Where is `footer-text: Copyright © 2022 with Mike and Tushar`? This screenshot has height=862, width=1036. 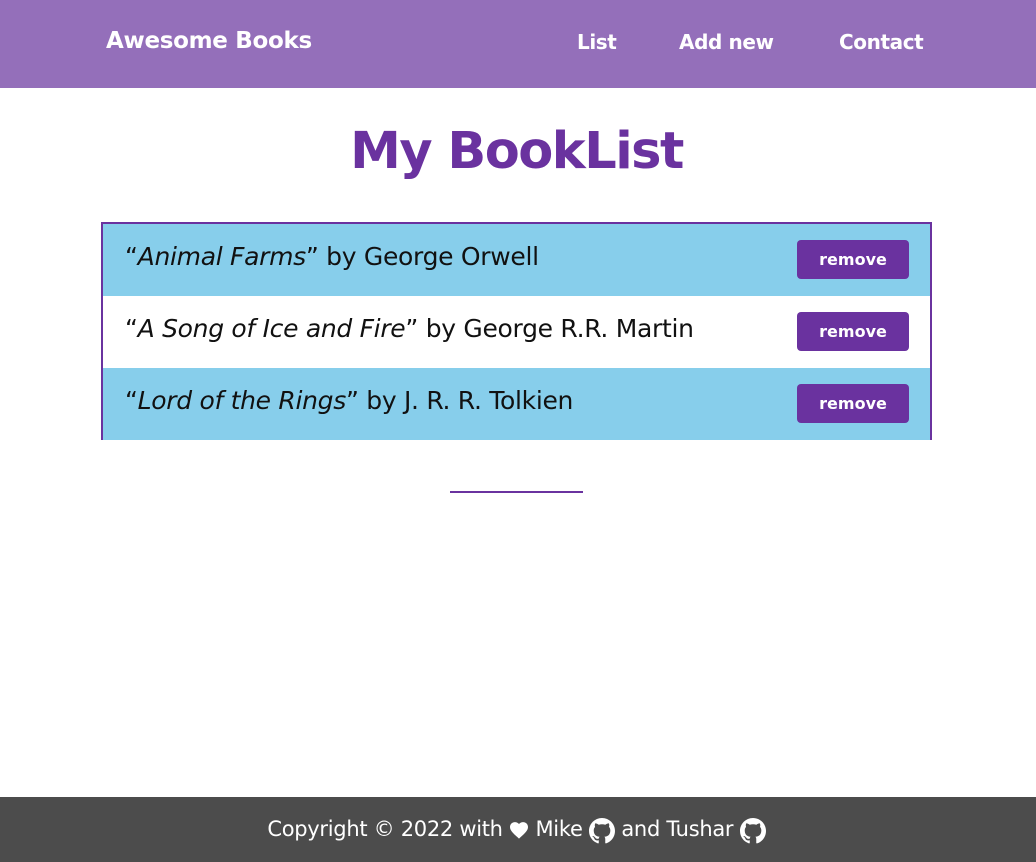
footer-text: Copyright © 2022 with Mike and Tushar is located at coordinates (516, 831).